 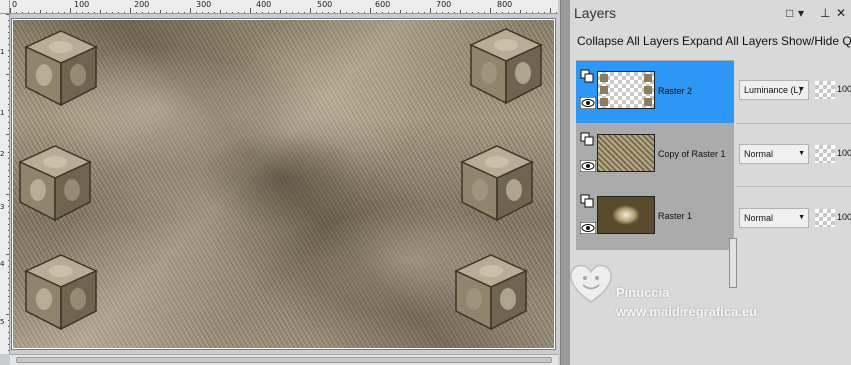 What do you see at coordinates (444, 4) in the screenshot?
I see `ruler-top-label: 700` at bounding box center [444, 4].